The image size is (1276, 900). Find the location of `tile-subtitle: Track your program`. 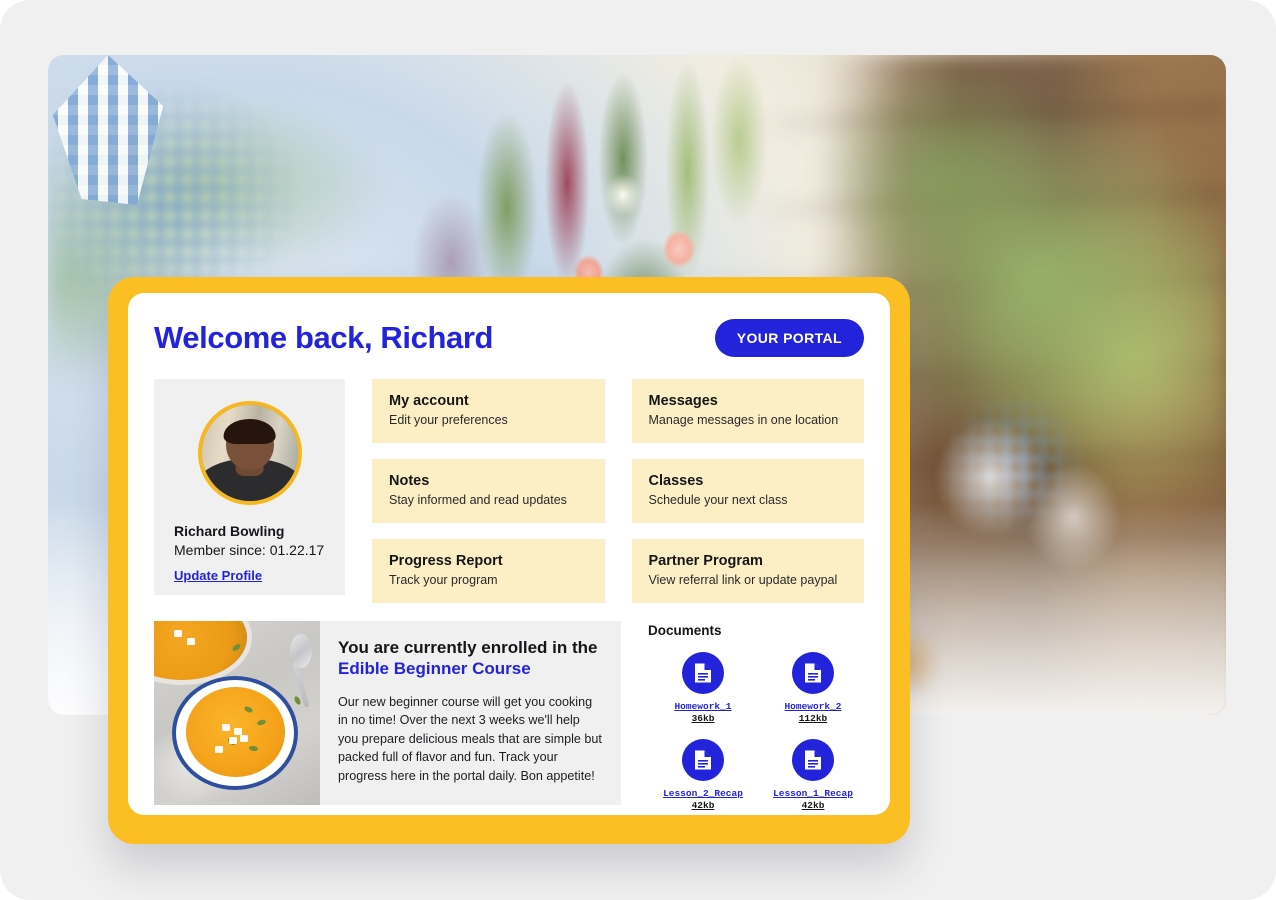

tile-subtitle: Track your program is located at coordinates (443, 580).